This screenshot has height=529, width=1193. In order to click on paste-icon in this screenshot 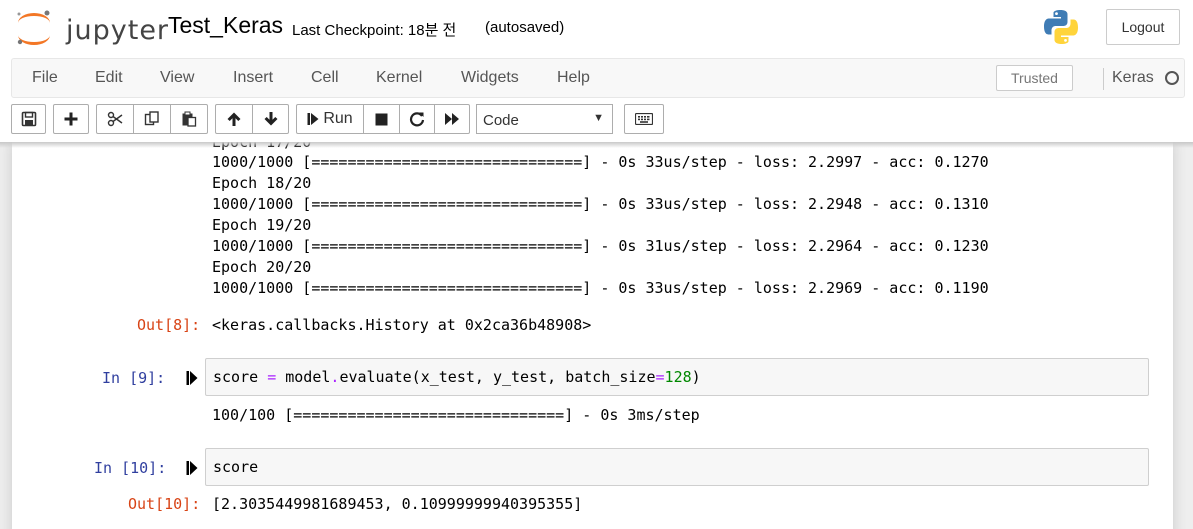, I will do `click(189, 119)`.